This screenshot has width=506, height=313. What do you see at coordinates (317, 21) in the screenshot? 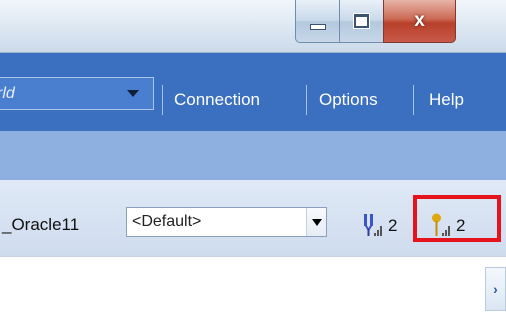
I see `minimize-button` at bounding box center [317, 21].